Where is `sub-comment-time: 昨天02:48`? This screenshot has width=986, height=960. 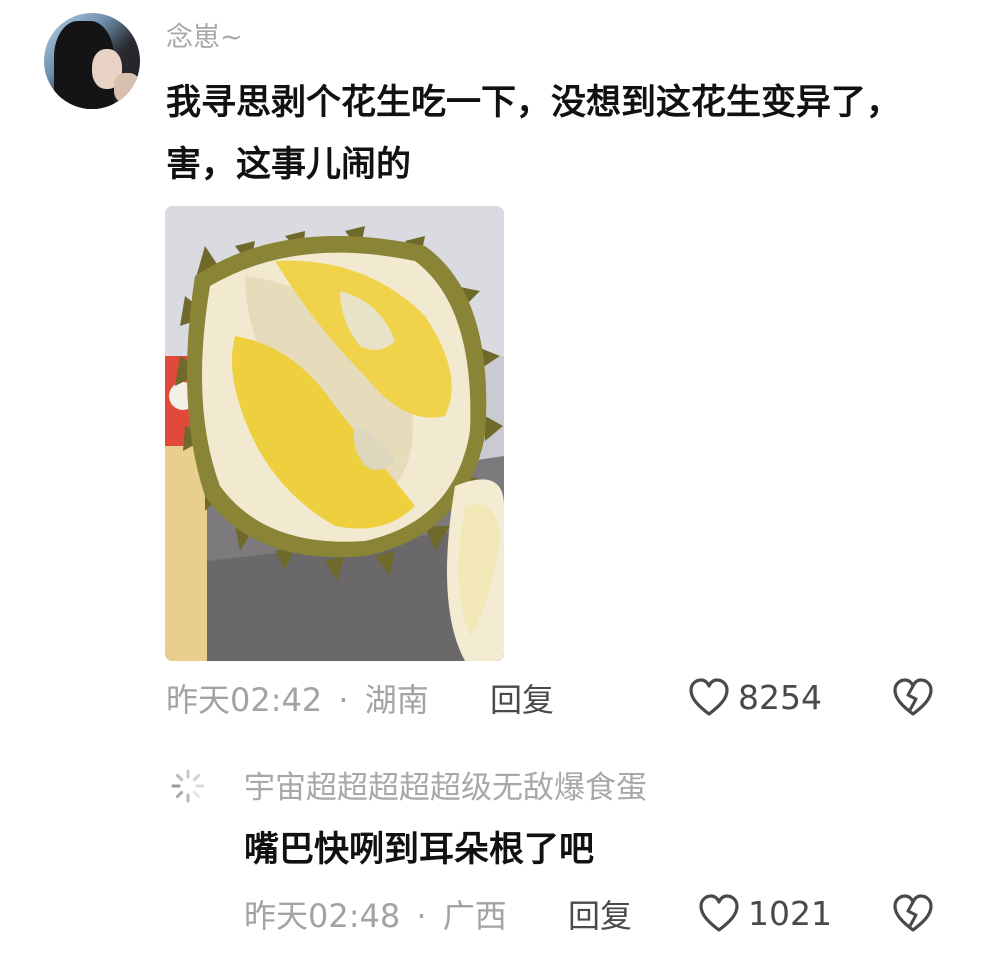
sub-comment-time: 昨天02:48 is located at coordinates (322, 916).